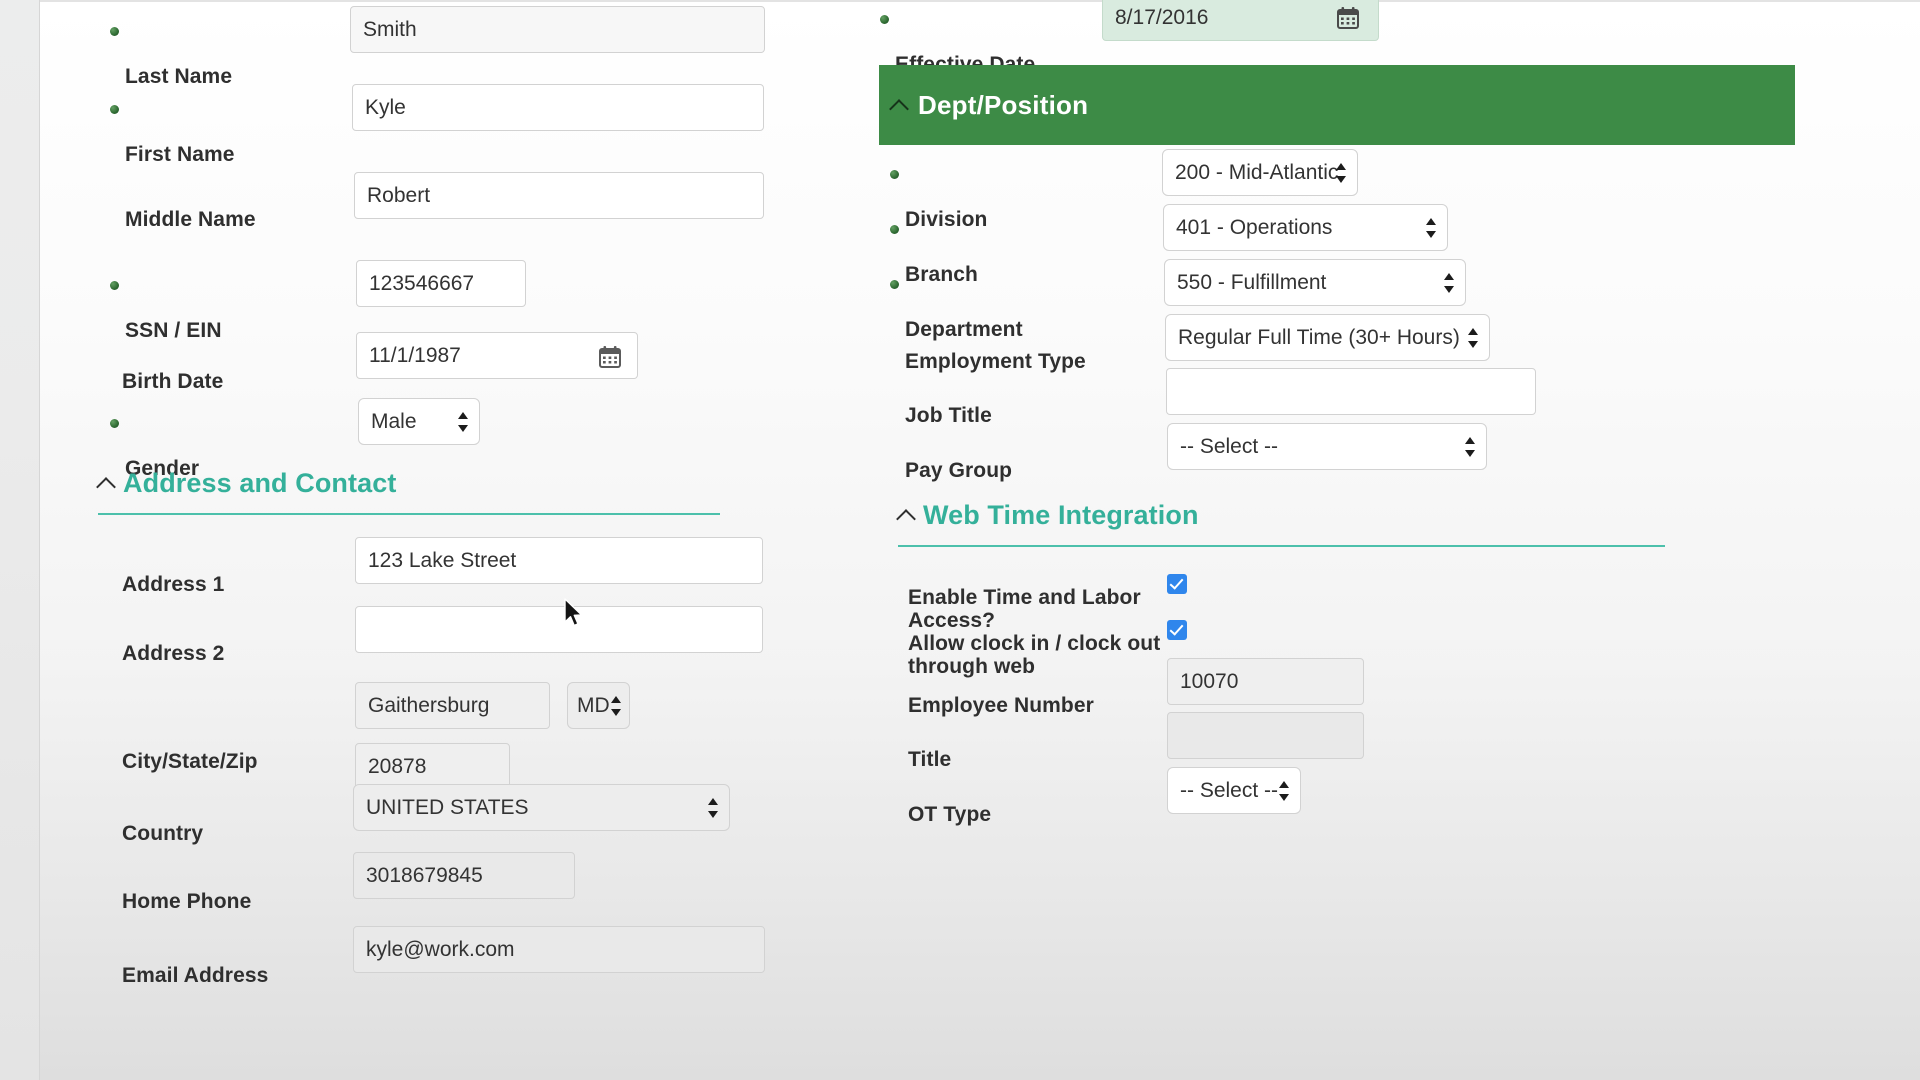 This screenshot has height=1080, width=1920. Describe the element at coordinates (1400, 741) in the screenshot. I see `field-row-title: Title` at that location.